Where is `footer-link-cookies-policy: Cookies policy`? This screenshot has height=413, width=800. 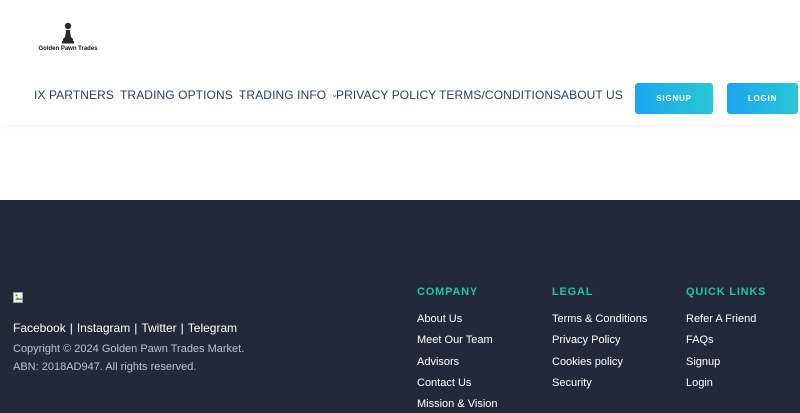
footer-link-cookies-policy: Cookies policy is located at coordinates (599, 362).